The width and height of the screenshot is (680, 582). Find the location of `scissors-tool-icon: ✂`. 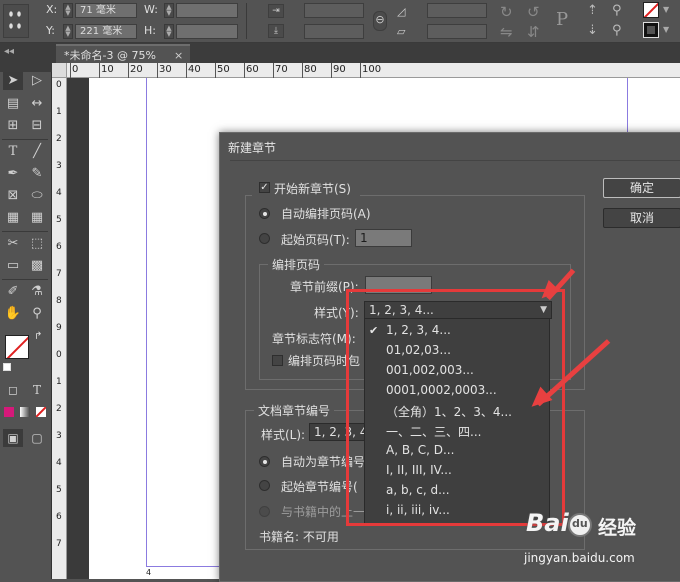

scissors-tool-icon: ✂ is located at coordinates (13, 244).